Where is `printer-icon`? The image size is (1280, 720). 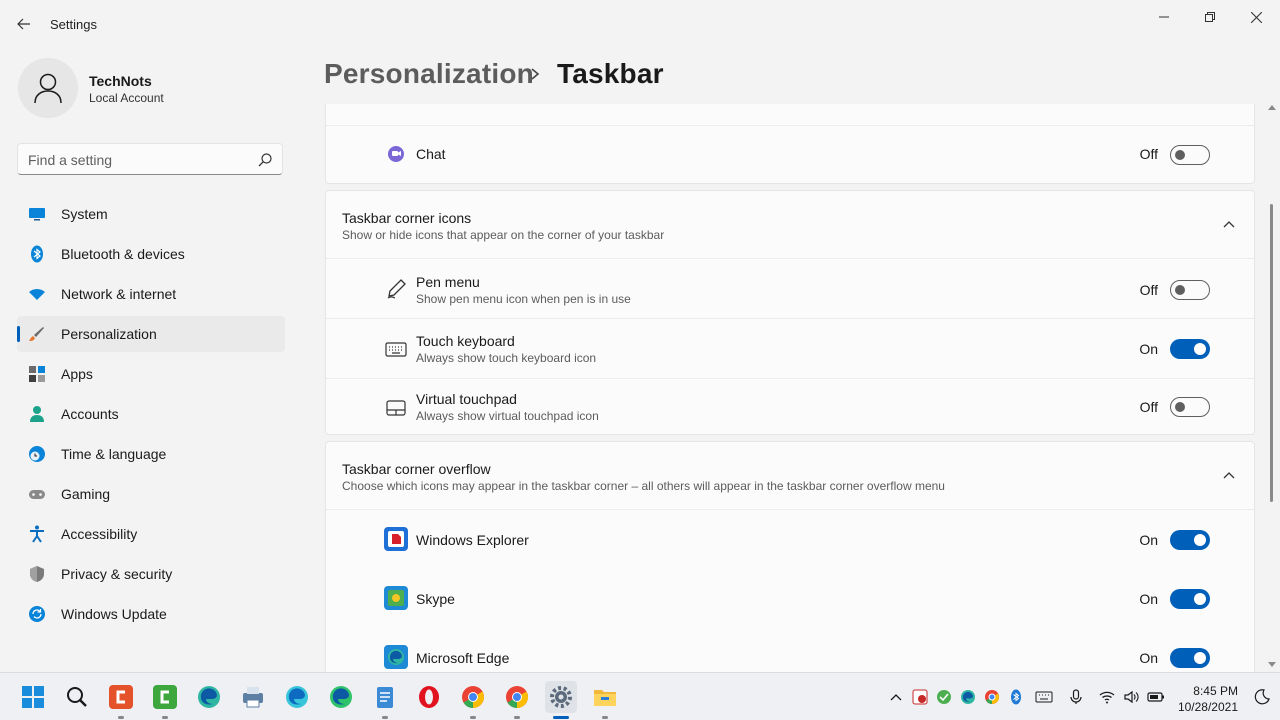
printer-icon is located at coordinates (253, 697).